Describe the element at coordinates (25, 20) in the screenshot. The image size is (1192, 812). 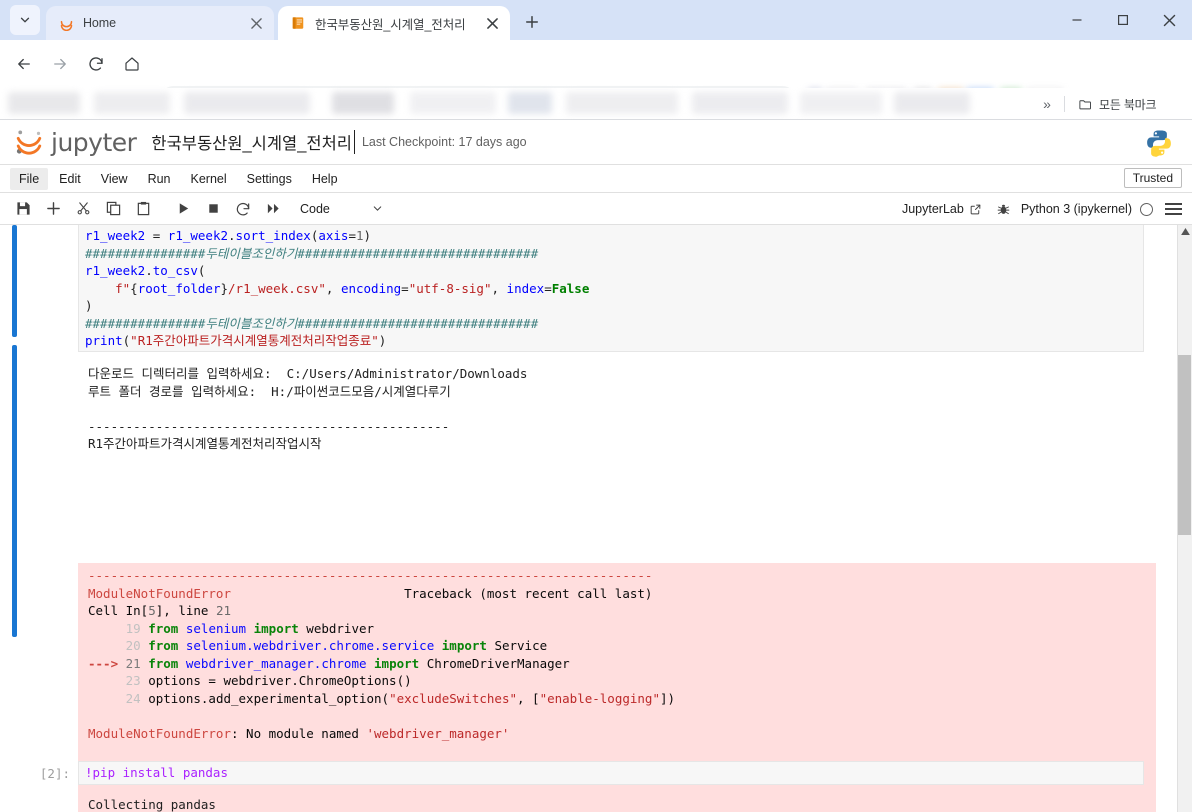
I see `tab-search-button` at that location.